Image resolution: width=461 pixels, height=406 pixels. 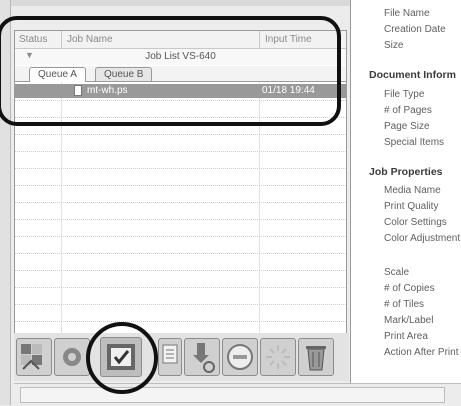 I want to click on status-bar, so click(x=237, y=394).